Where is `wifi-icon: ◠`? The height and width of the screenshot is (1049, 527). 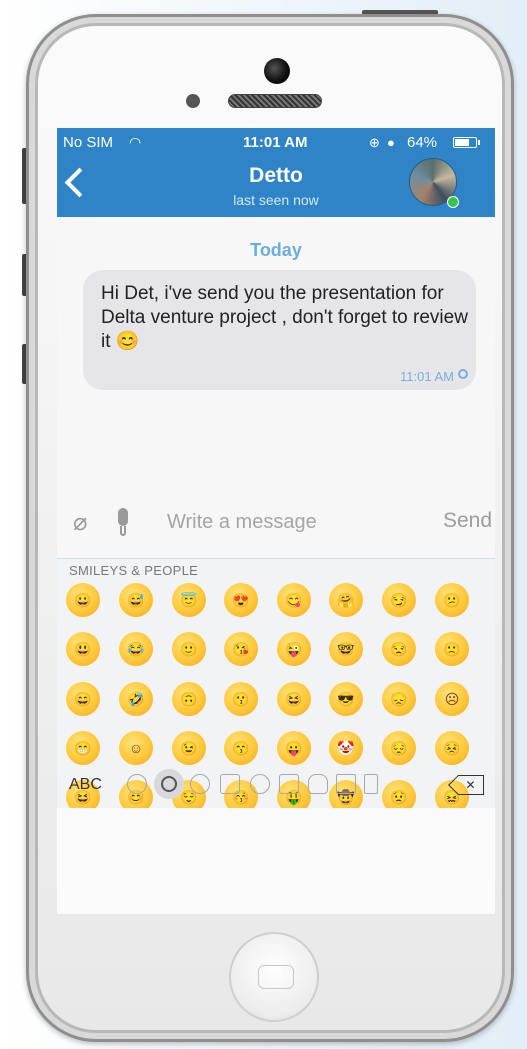 wifi-icon: ◠ is located at coordinates (135, 142).